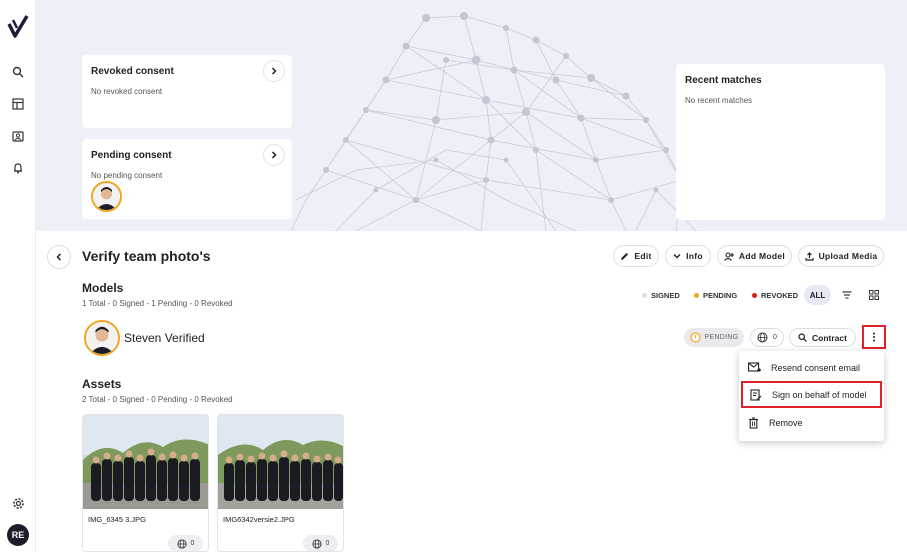 This screenshot has width=907, height=552. Describe the element at coordinates (187, 179) in the screenshot. I see `pending-consent-card: Pending consent No pending consent` at that location.